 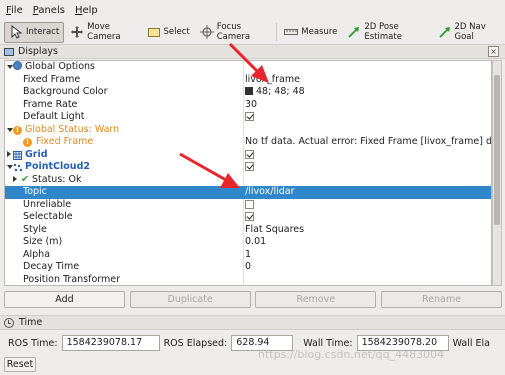 What do you see at coordinates (103, 32) in the screenshot?
I see `move-camera-tool-button: Move Camera` at bounding box center [103, 32].